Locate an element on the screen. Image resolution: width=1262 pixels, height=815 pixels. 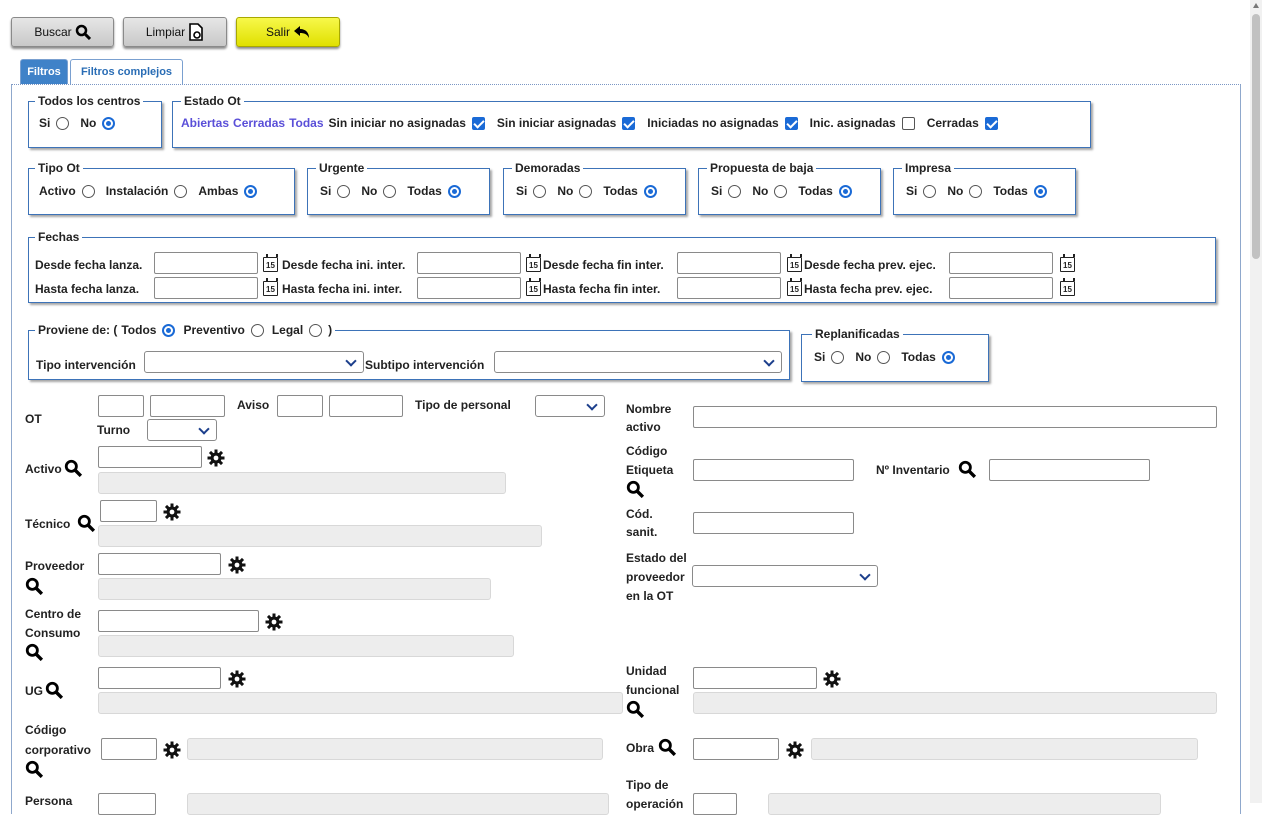
turno-select is located at coordinates (182, 430).